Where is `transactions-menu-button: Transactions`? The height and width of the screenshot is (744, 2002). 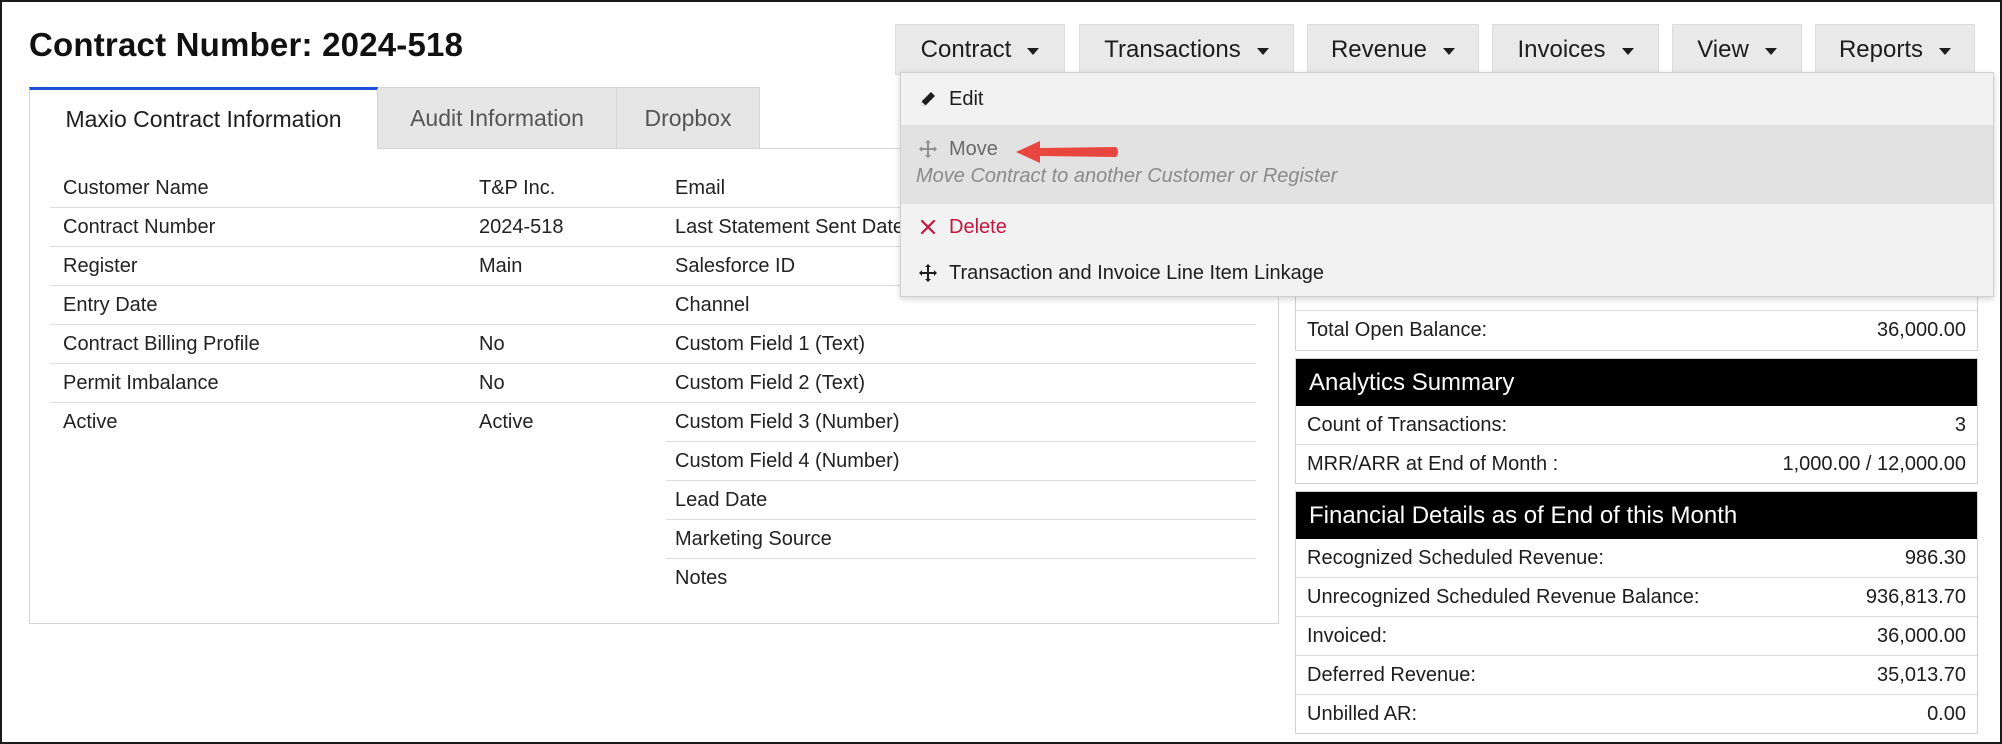
transactions-menu-button: Transactions is located at coordinates (1186, 49).